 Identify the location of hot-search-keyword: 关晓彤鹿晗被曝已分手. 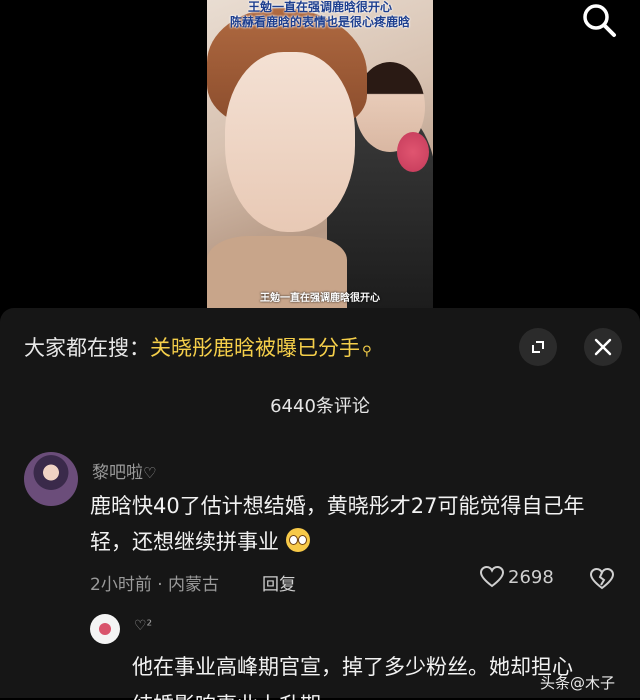
(255, 348).